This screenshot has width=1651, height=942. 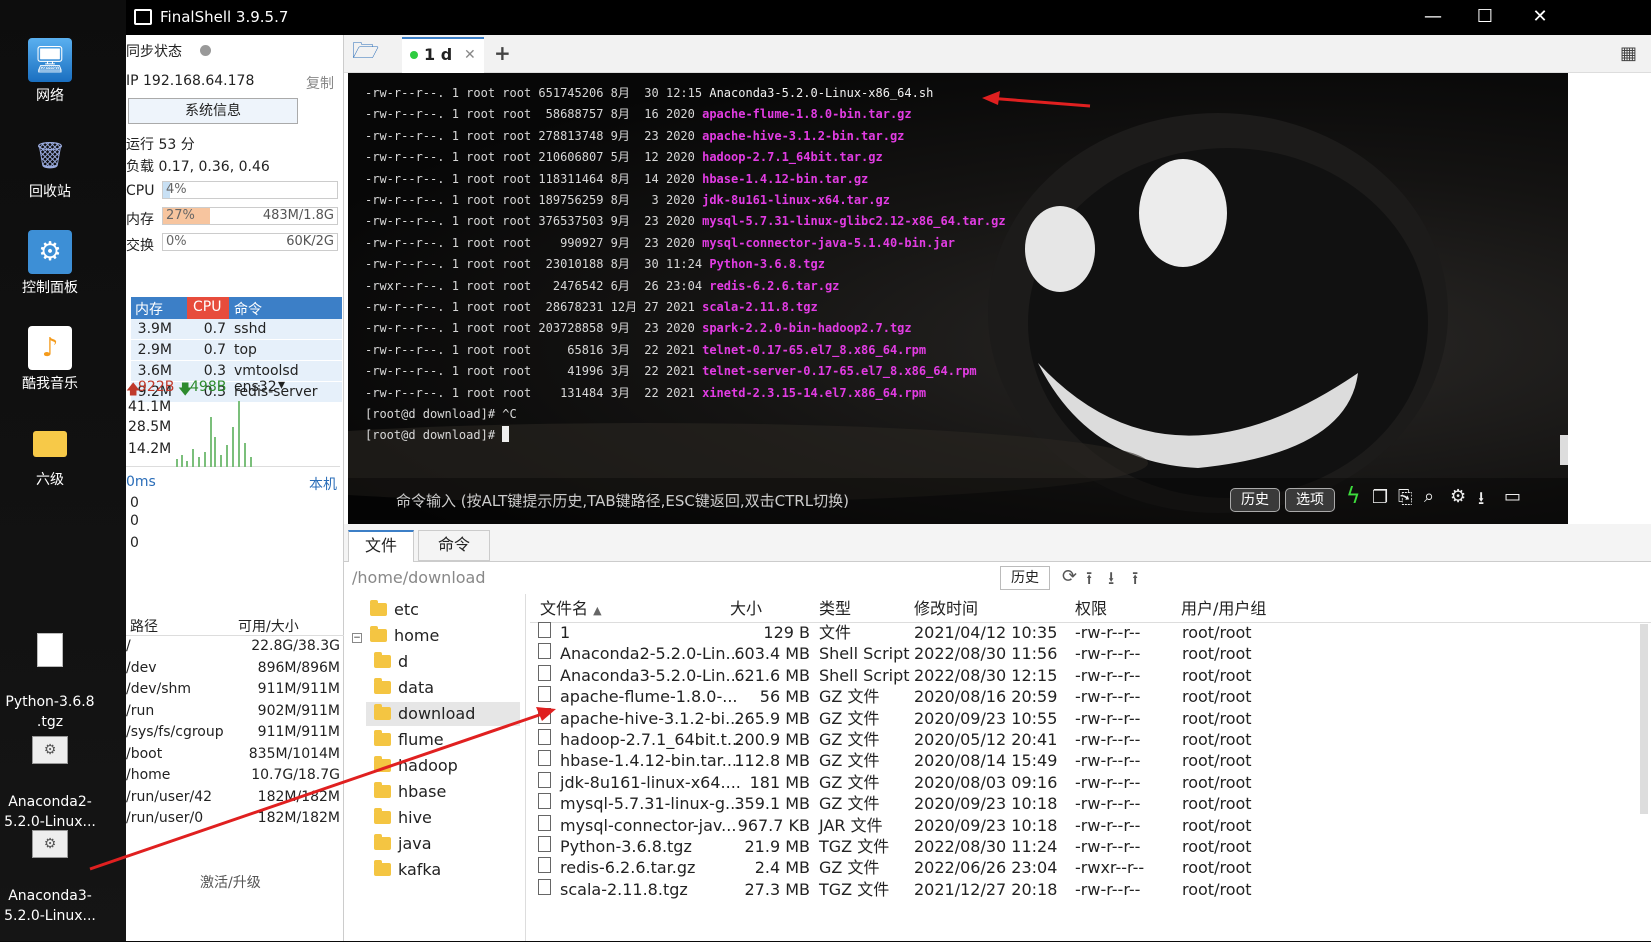 What do you see at coordinates (230, 882) in the screenshot?
I see `activate-upgrade-link: 激活/升级` at bounding box center [230, 882].